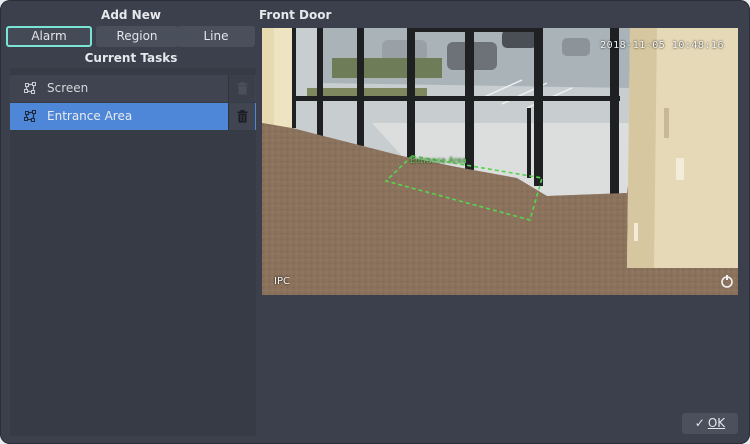 The width and height of the screenshot is (750, 444). What do you see at coordinates (662, 45) in the screenshot?
I see `camera-timestamp: 2018-11-05 10:48:16` at bounding box center [662, 45].